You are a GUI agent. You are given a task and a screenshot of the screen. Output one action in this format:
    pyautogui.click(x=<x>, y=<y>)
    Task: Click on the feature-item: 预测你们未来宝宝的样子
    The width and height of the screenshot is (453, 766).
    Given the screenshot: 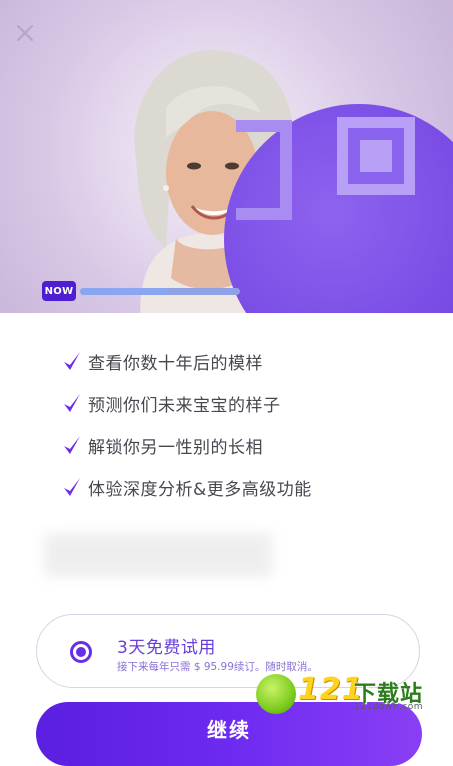 What is the action you would take?
    pyautogui.click(x=242, y=403)
    